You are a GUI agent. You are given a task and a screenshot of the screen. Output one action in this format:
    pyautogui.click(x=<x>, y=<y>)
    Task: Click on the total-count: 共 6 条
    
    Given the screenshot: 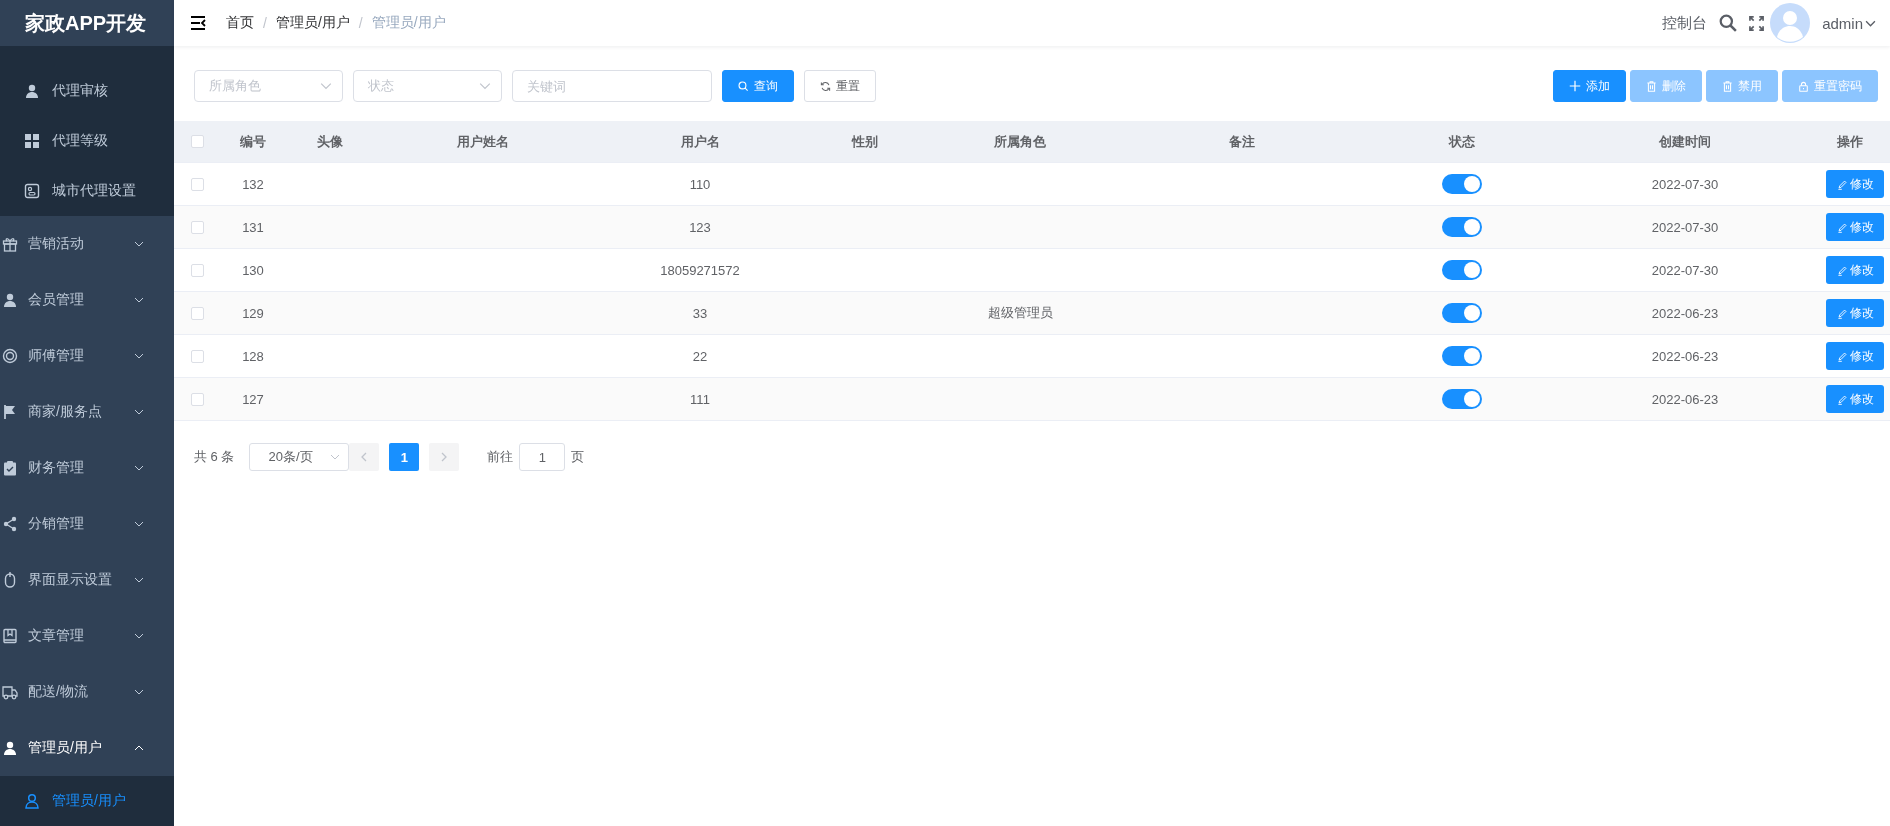 What is the action you would take?
    pyautogui.click(x=214, y=457)
    